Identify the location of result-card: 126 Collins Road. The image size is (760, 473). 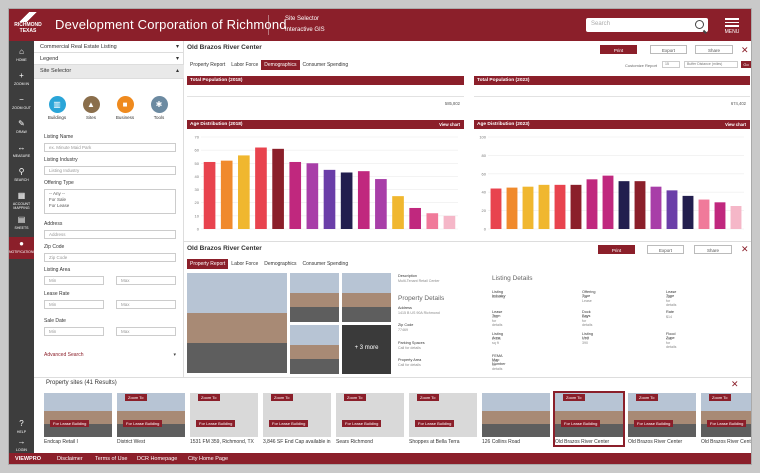
(516, 419).